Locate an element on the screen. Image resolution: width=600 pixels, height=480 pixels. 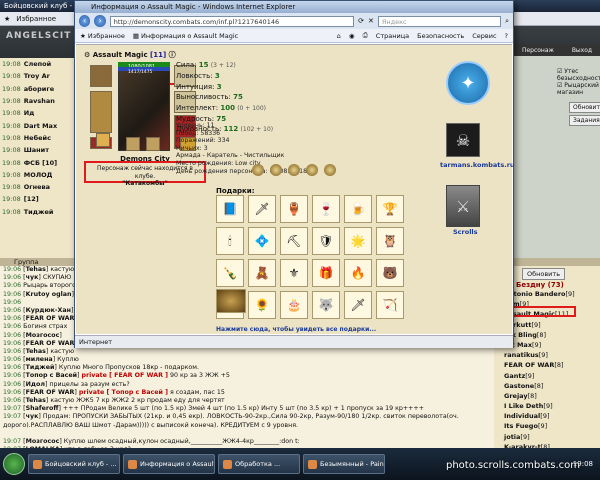
list-item: 19:08 Ravshan is located at coordinates (40, 101).